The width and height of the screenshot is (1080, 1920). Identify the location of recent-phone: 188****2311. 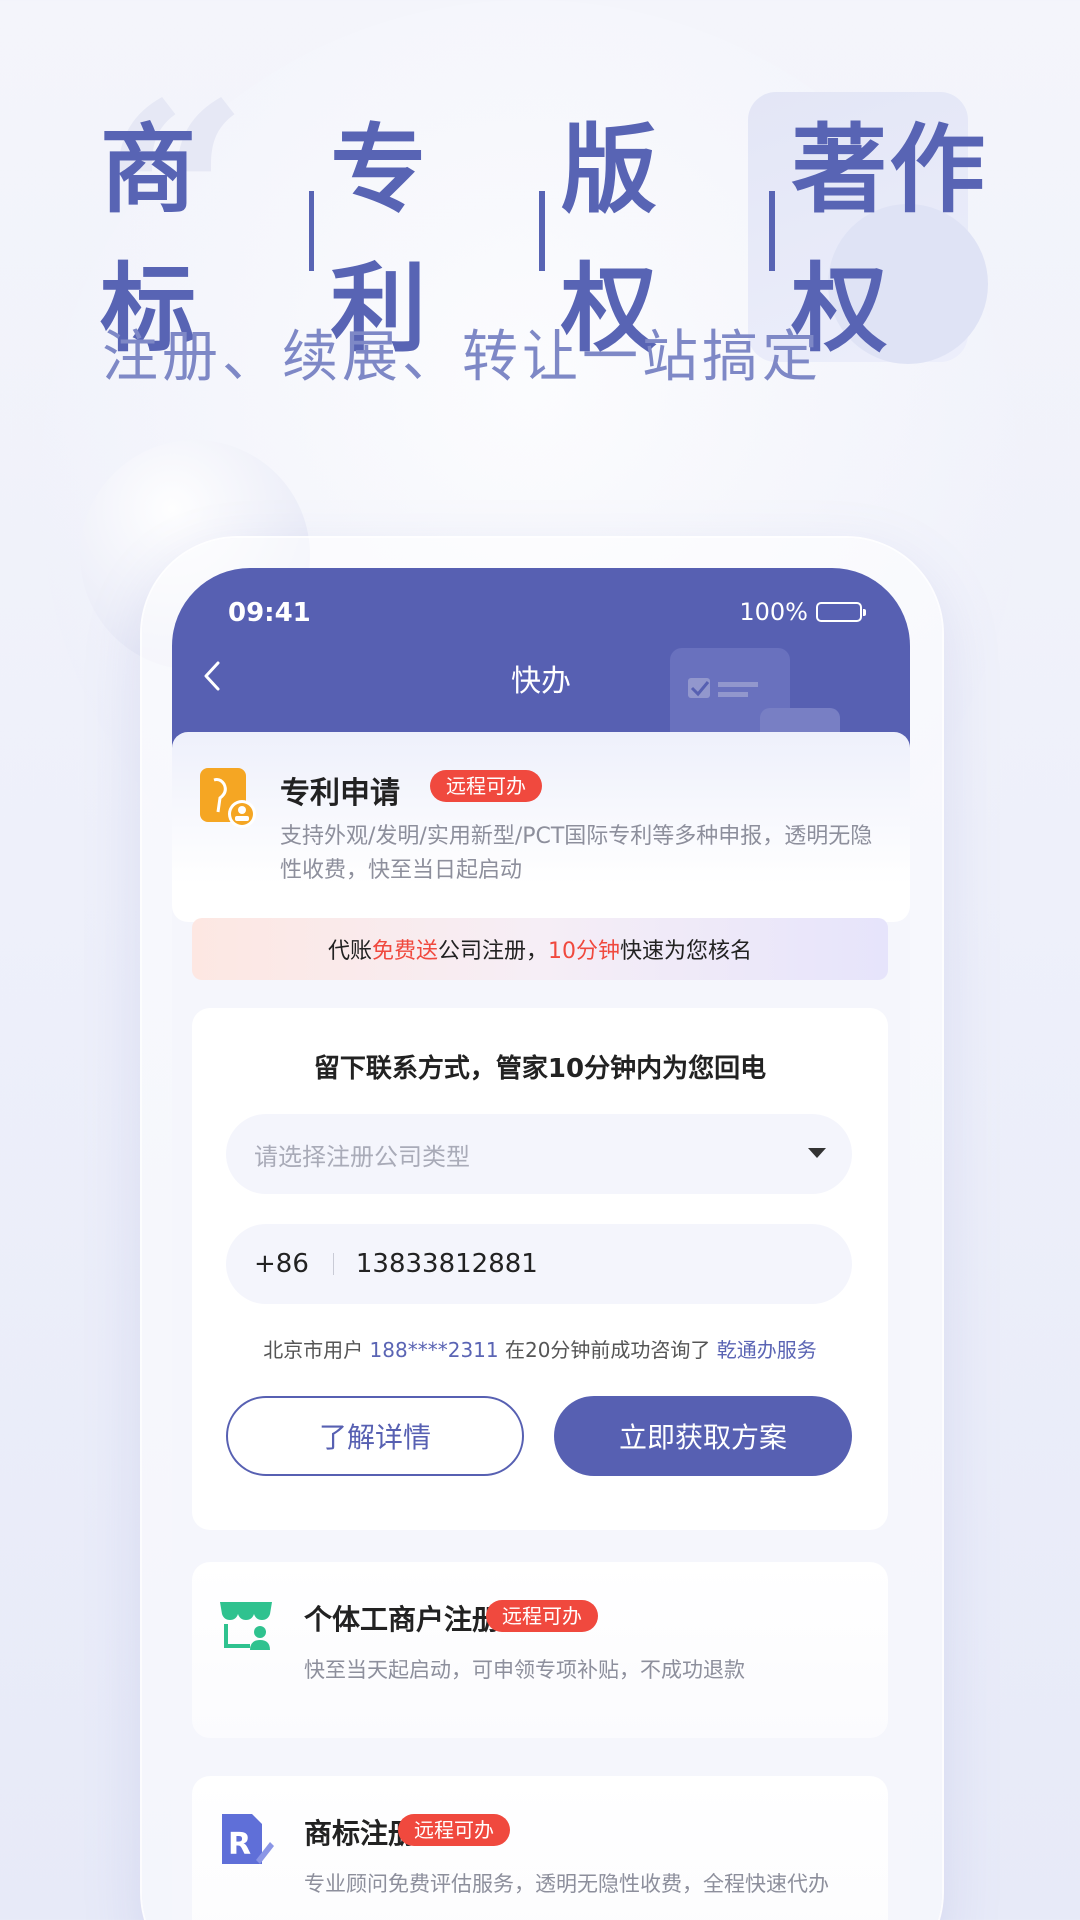
(434, 1350).